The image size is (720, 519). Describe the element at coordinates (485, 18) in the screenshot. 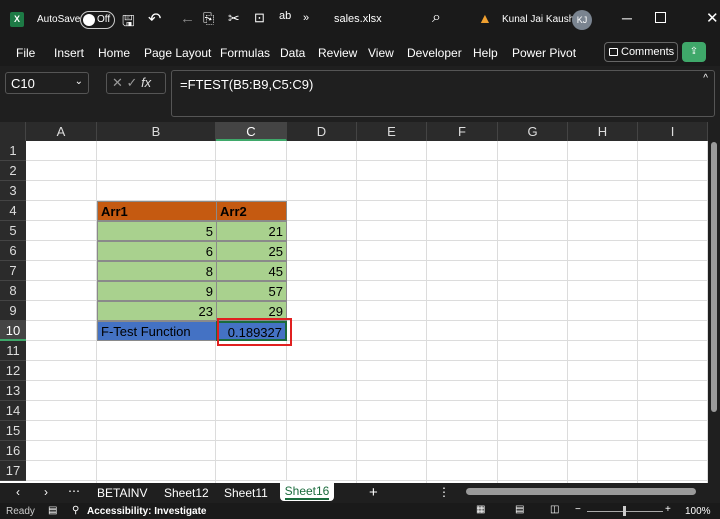

I see `warning-icon: ▲` at that location.